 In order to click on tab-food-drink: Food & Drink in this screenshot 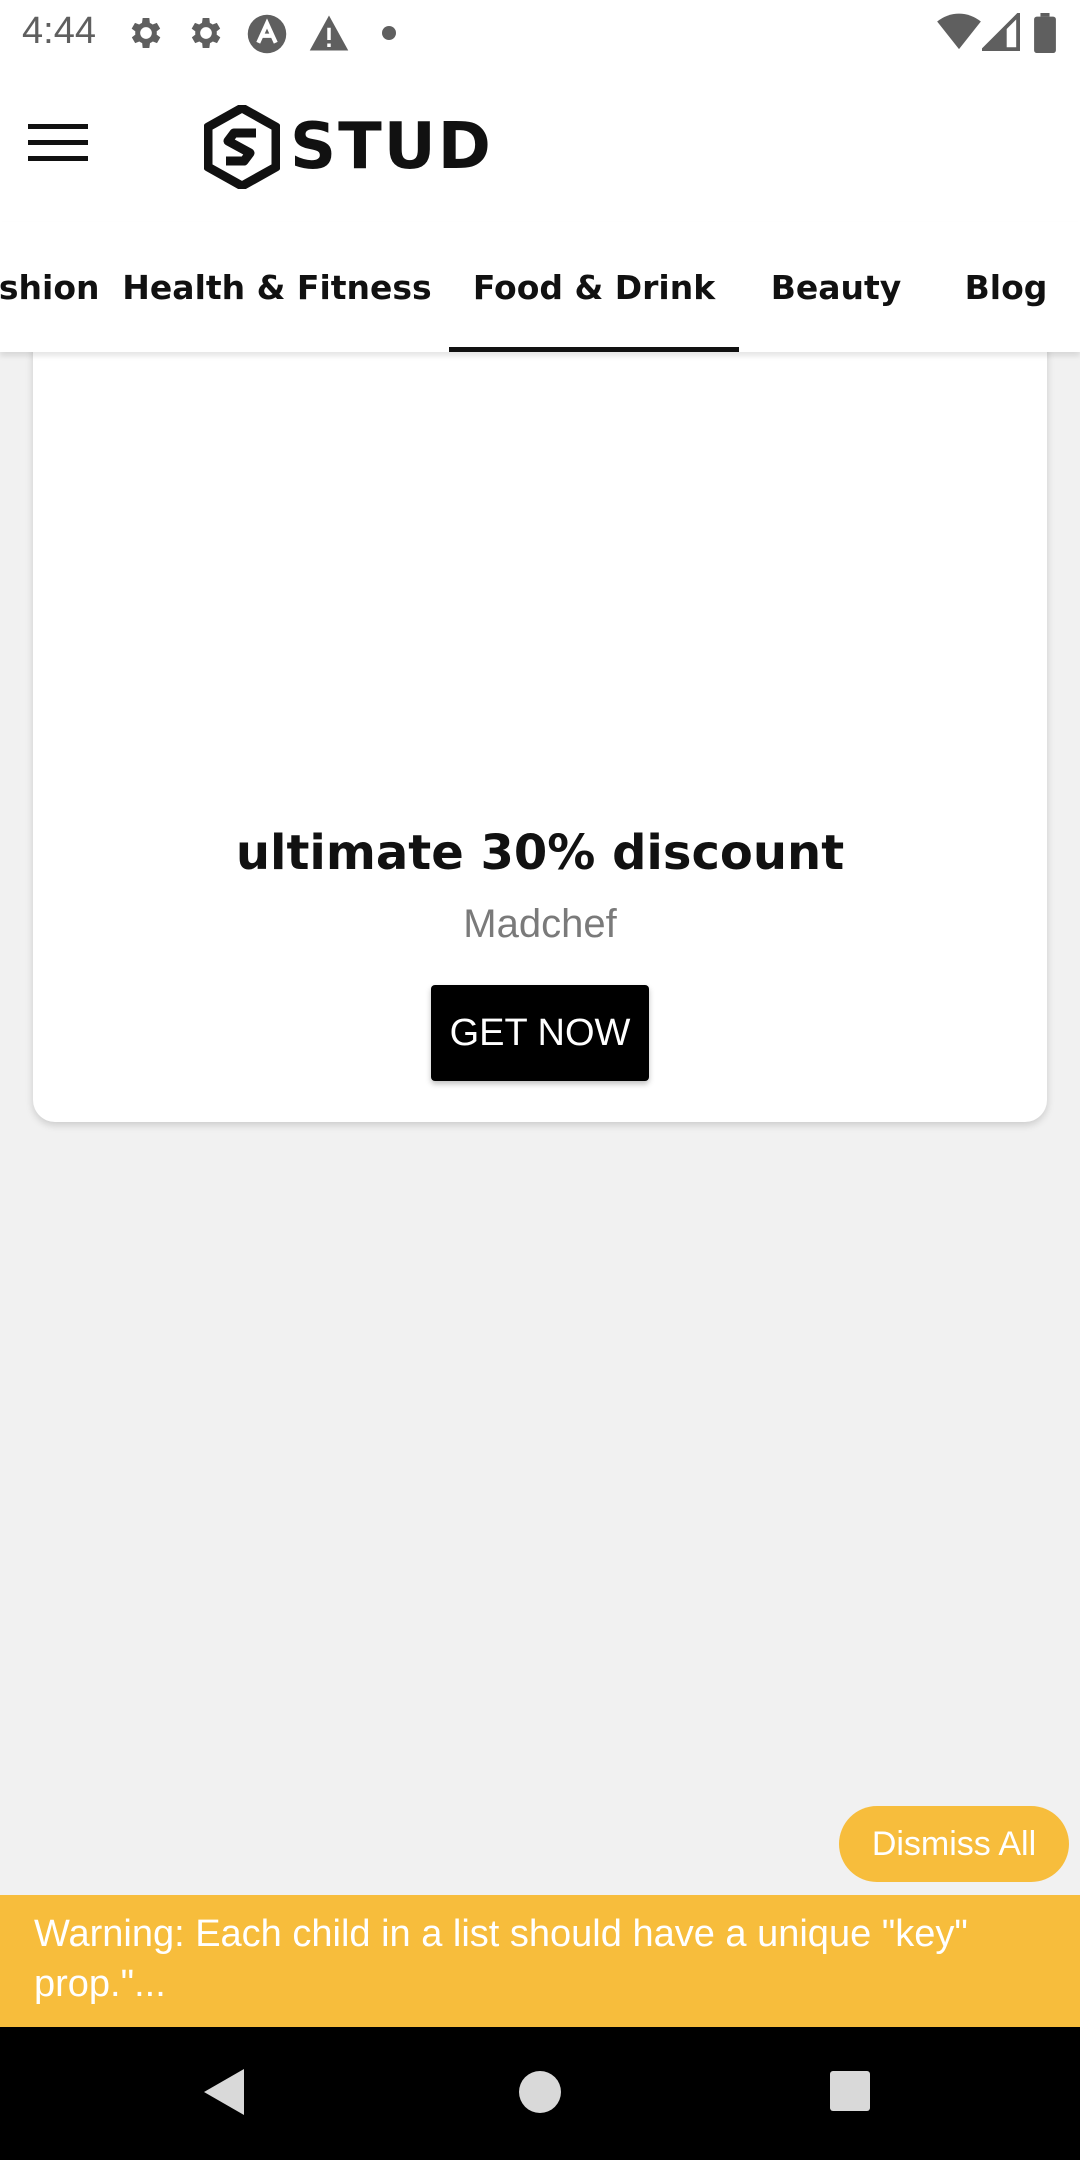, I will do `click(594, 287)`.